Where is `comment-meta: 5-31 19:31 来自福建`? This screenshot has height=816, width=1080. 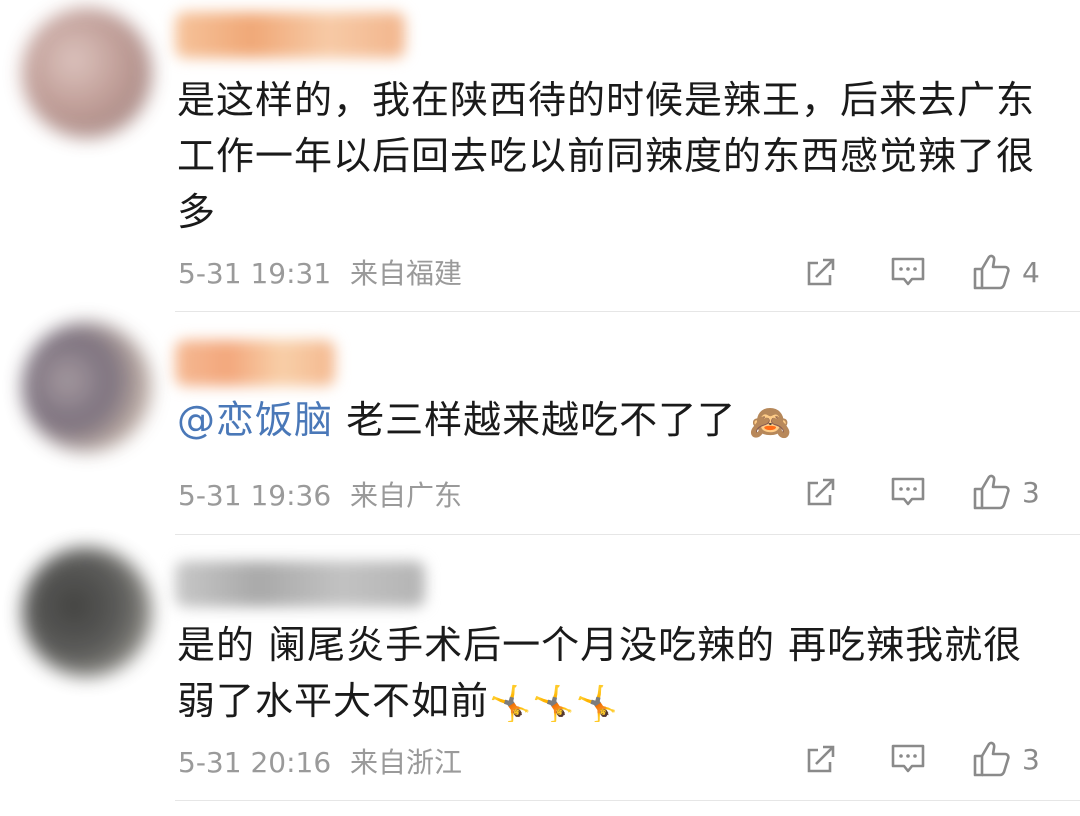
comment-meta: 5-31 19:31 来自福建 is located at coordinates (320, 272).